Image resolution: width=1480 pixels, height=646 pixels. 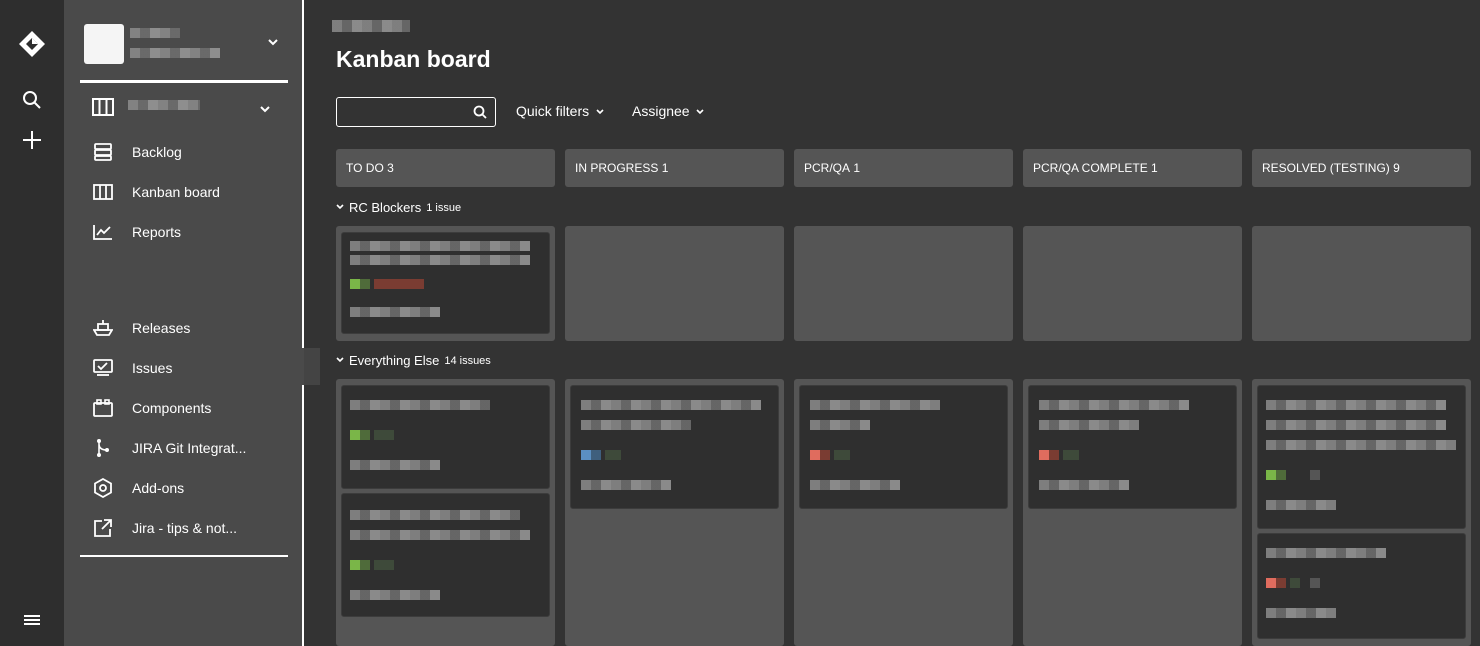 What do you see at coordinates (394, 360) in the screenshot?
I see `swimlane-name: Everything Else` at bounding box center [394, 360].